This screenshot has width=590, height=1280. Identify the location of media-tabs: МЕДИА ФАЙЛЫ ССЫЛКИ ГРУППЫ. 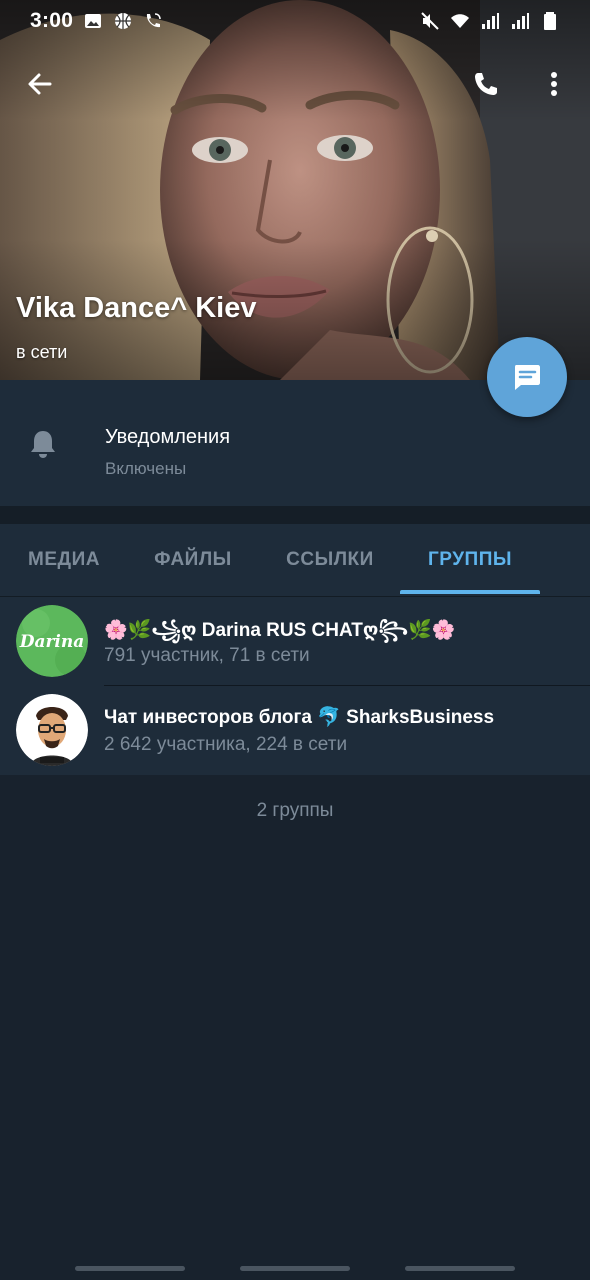
(295, 560).